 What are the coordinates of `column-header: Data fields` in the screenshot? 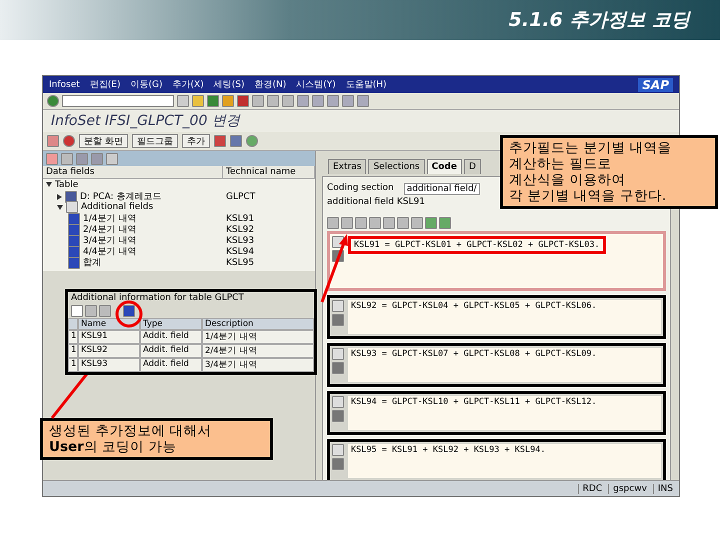 It's located at (133, 172).